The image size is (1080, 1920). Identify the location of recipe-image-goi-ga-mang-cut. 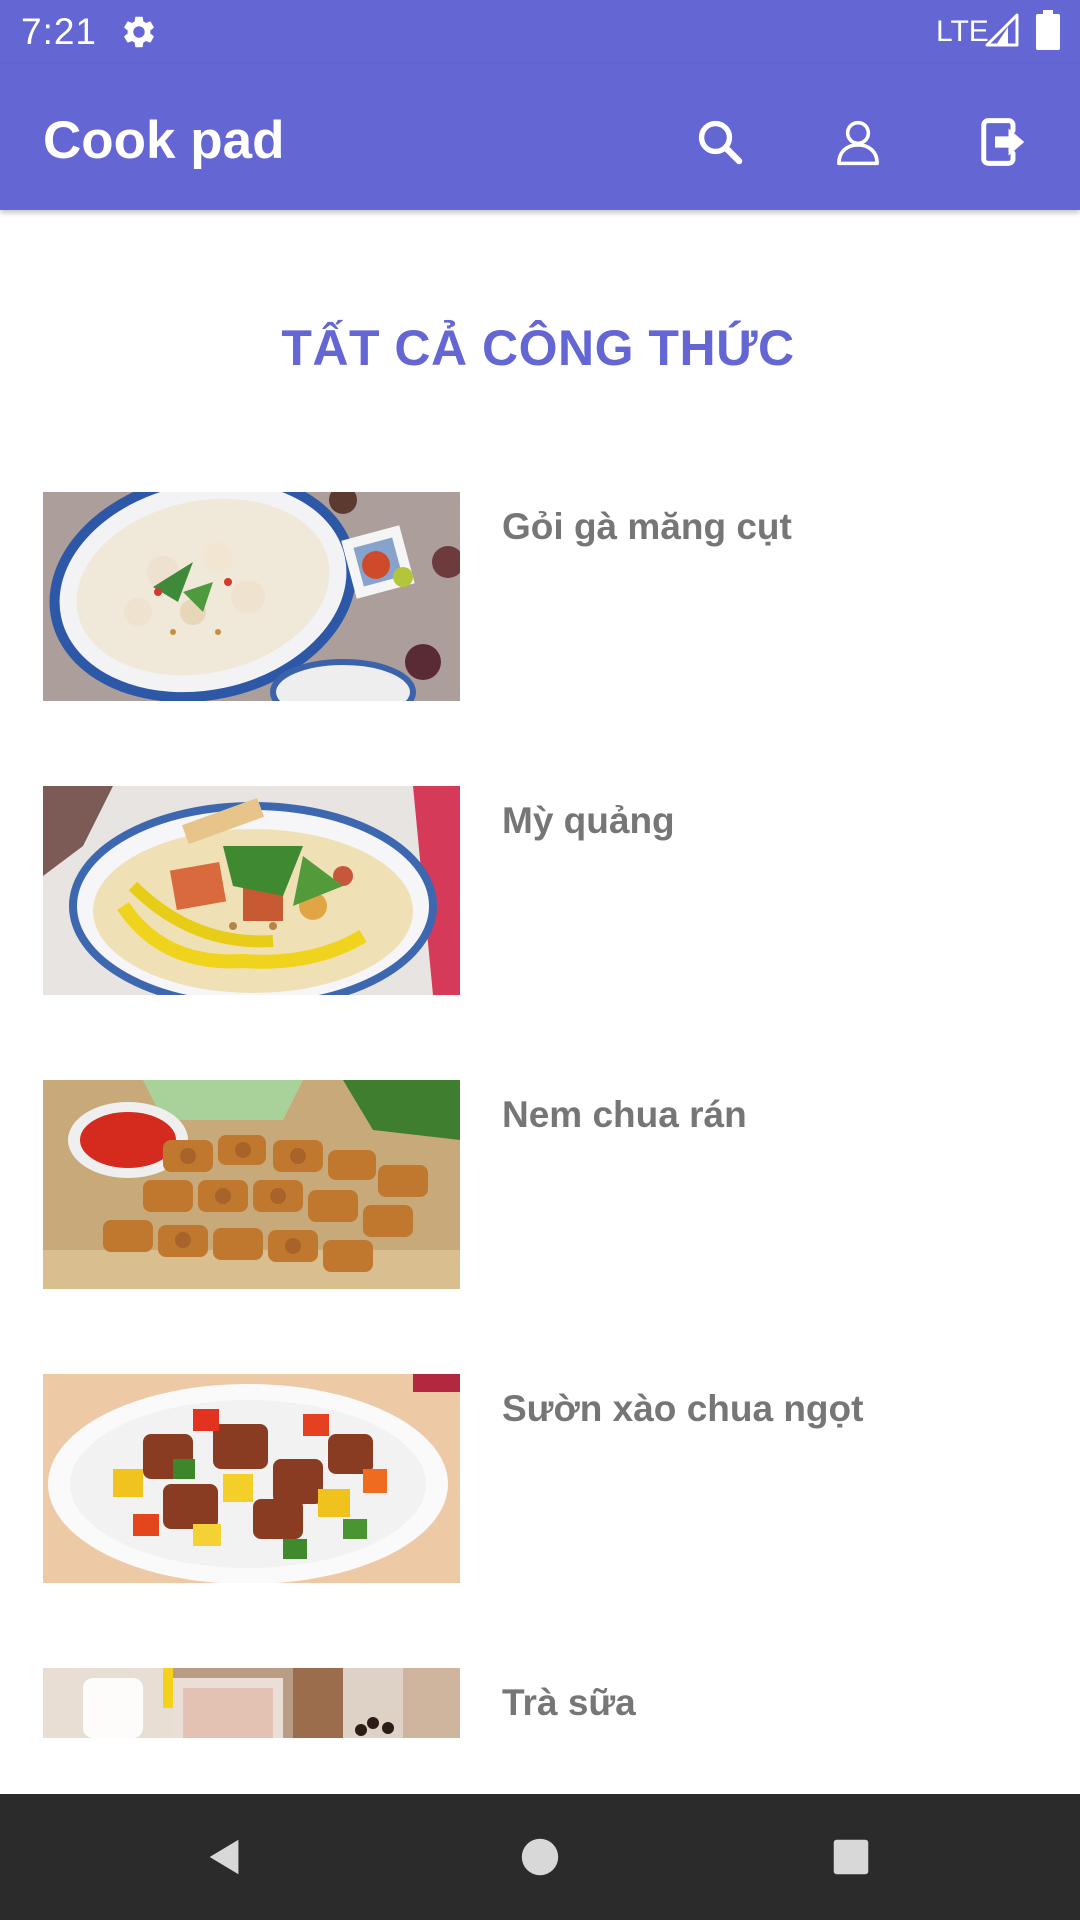
(251, 596).